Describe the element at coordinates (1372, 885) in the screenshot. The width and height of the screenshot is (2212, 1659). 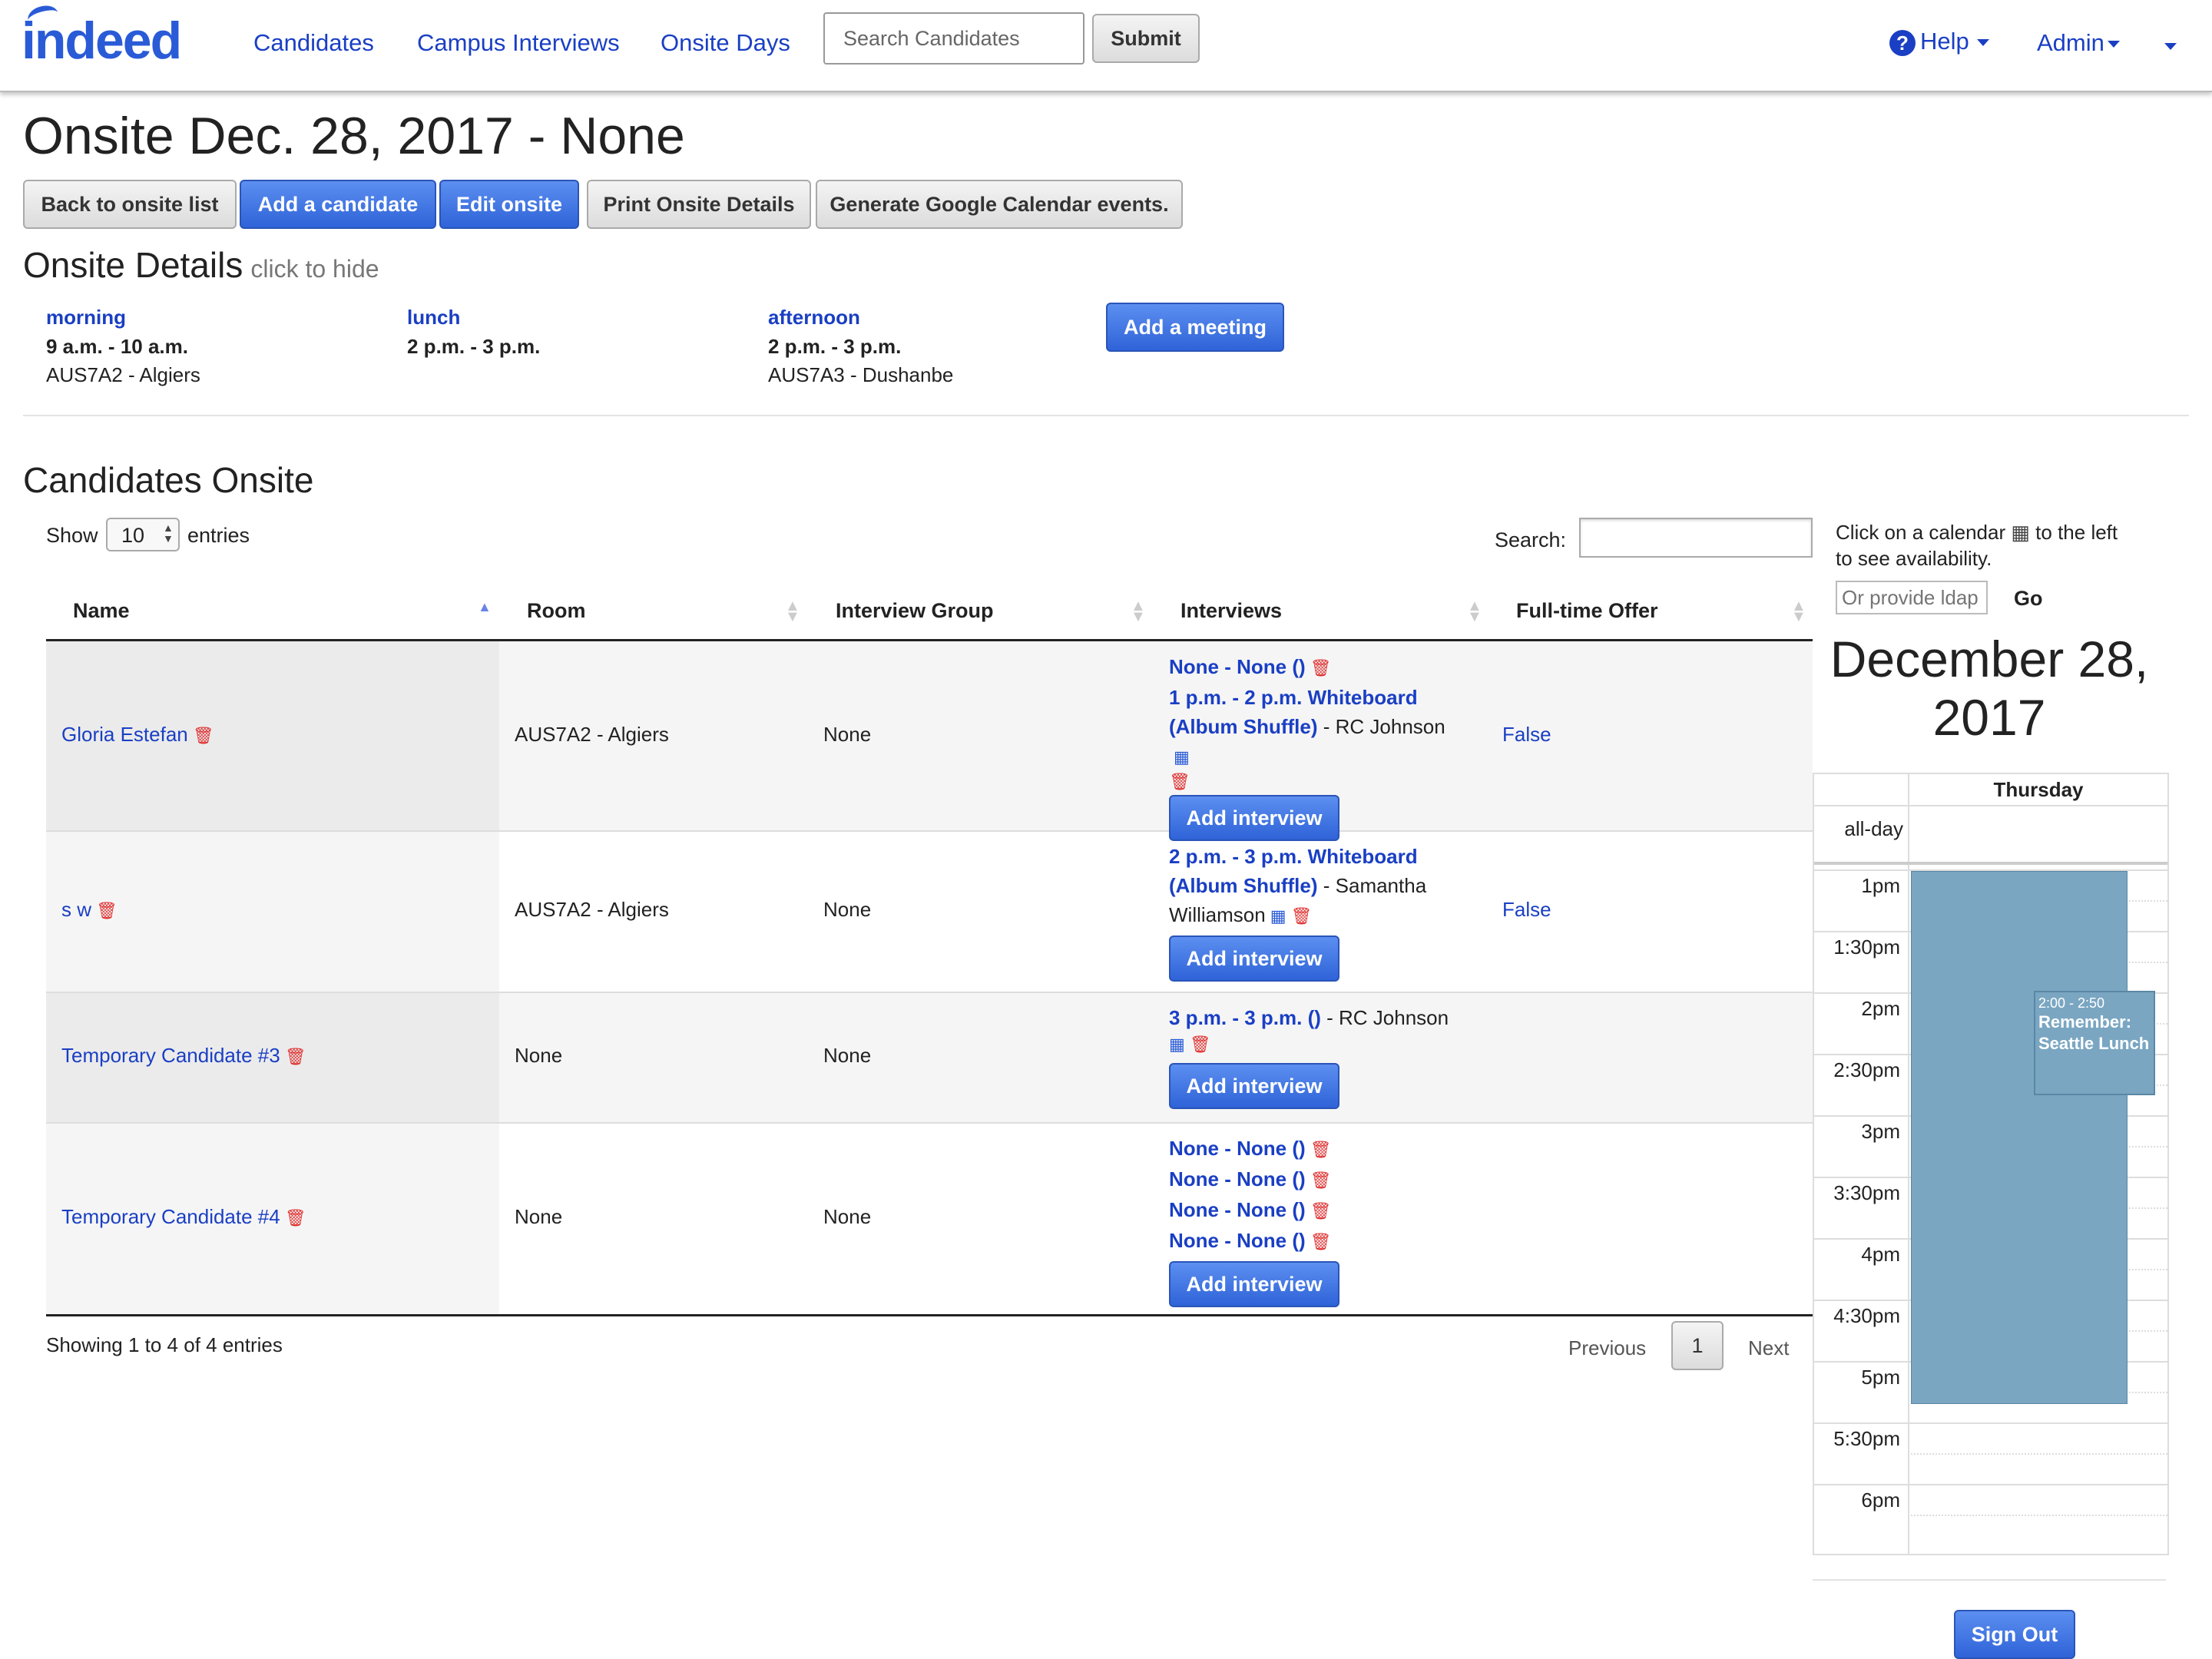
I see `interviewer-name: - Samantha` at that location.